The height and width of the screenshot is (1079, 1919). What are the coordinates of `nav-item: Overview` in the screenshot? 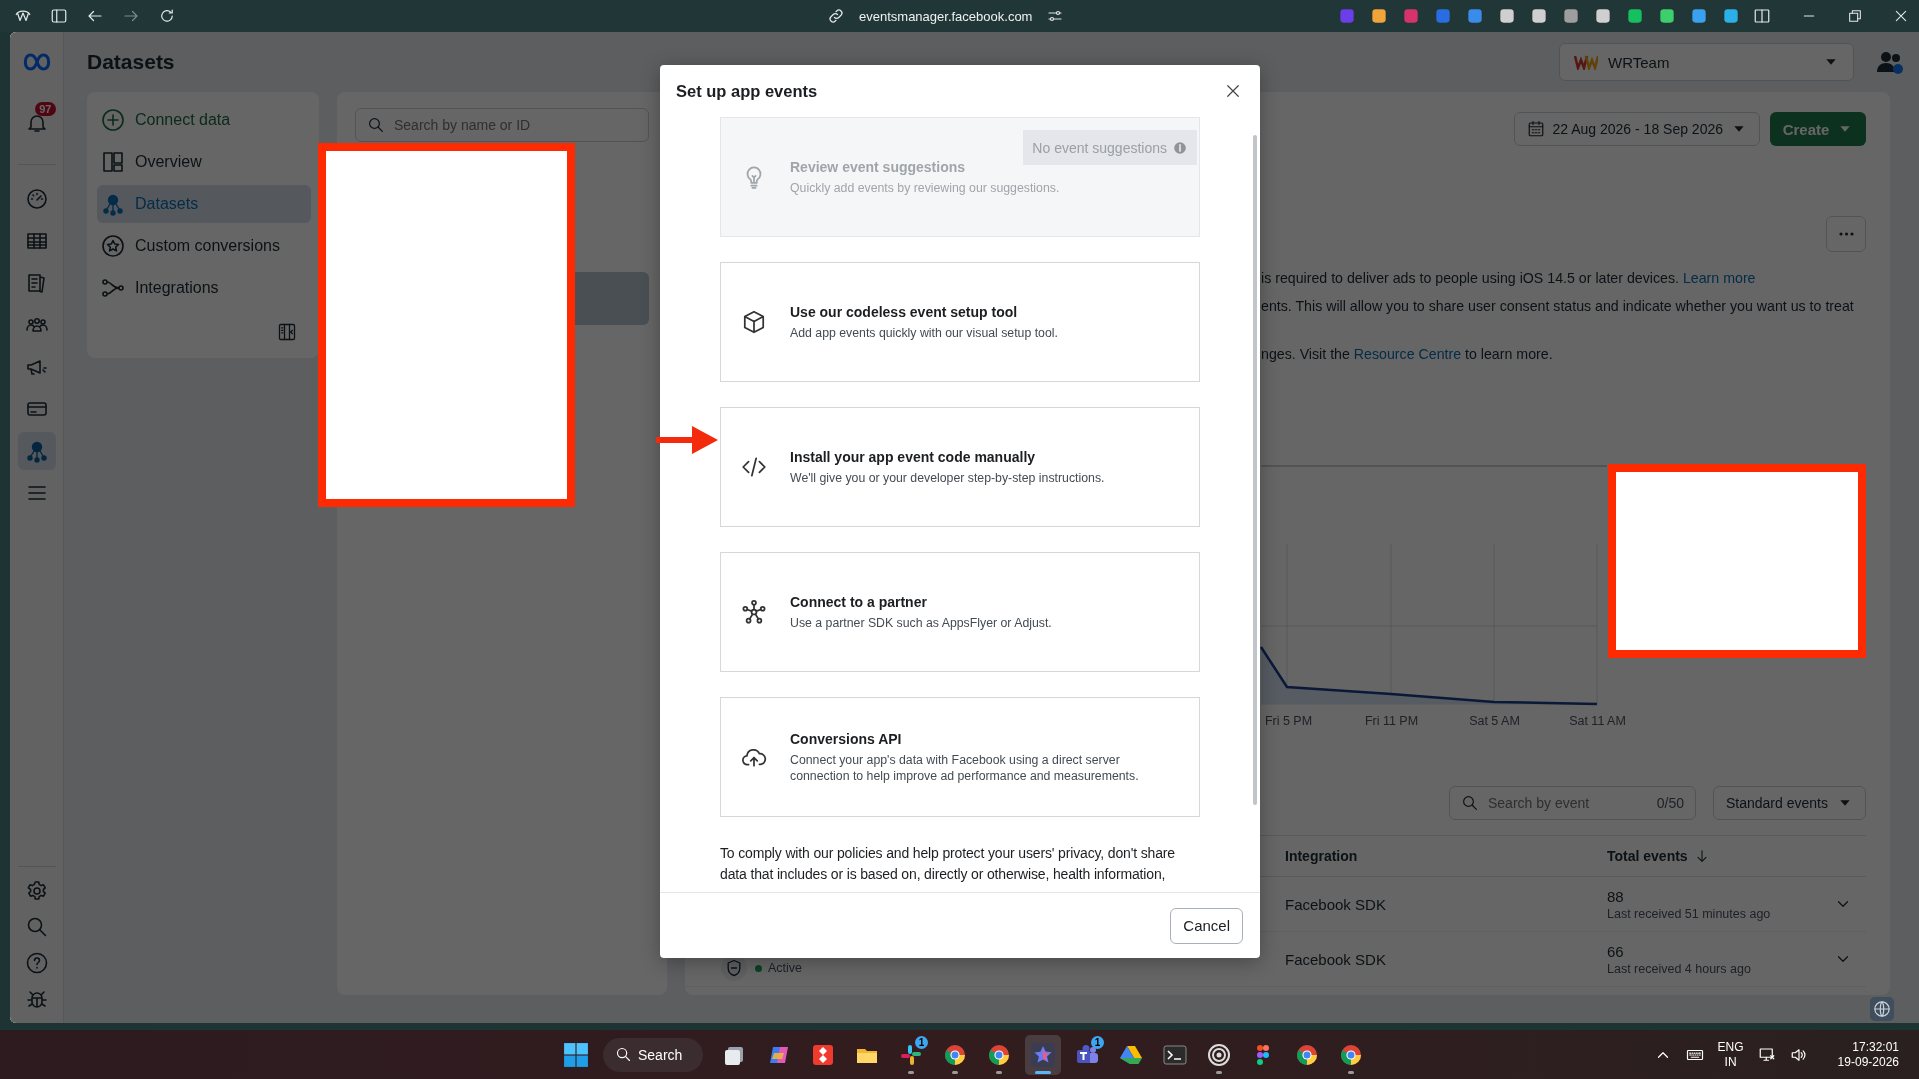 It's located at (204, 162).